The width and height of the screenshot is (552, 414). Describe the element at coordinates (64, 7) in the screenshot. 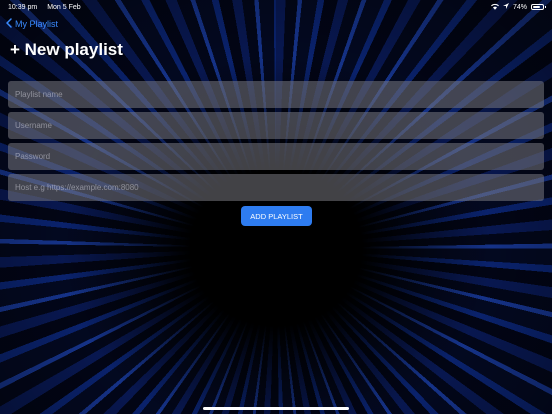

I see `status-date: Mon 5 Feb` at that location.